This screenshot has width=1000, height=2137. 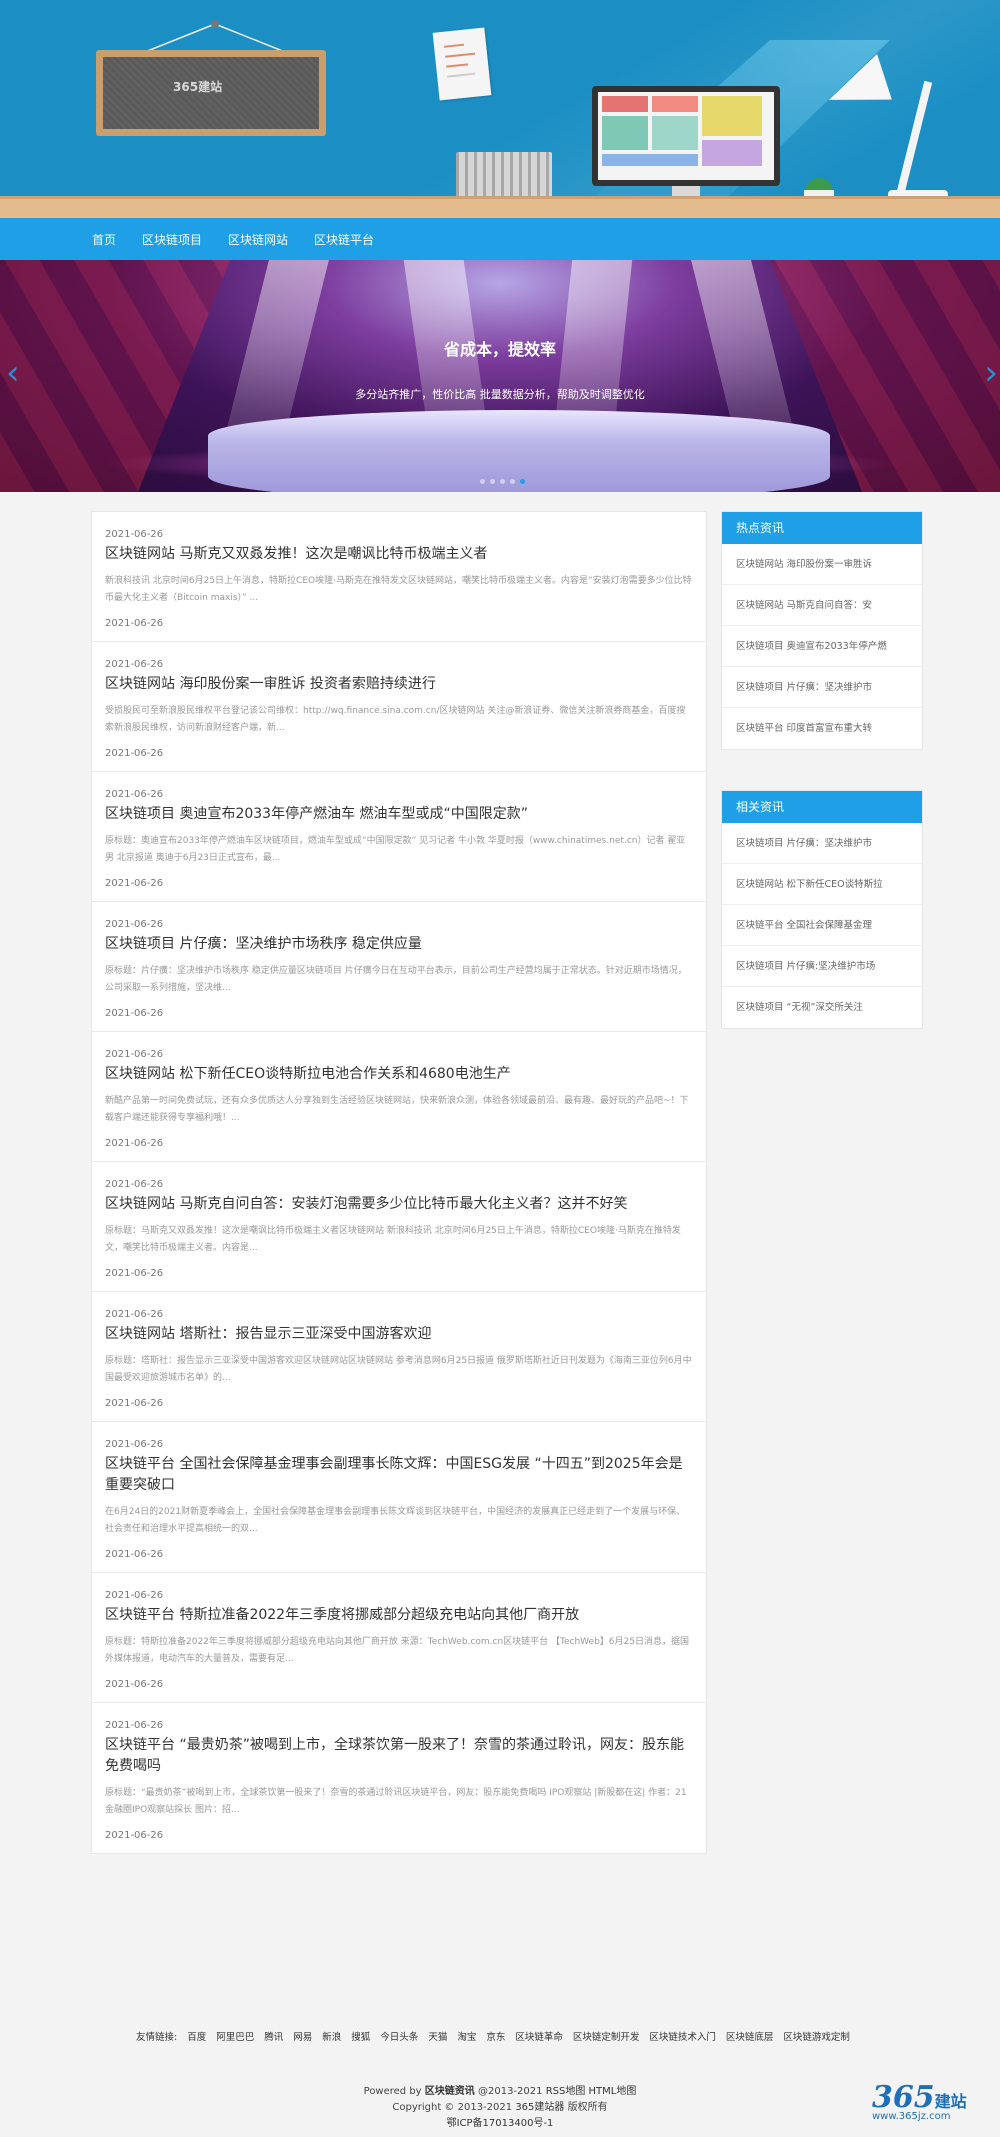 What do you see at coordinates (822, 728) in the screenshot?
I see `hot-news-link: 区块链平台 印度首富宣布重大转` at bounding box center [822, 728].